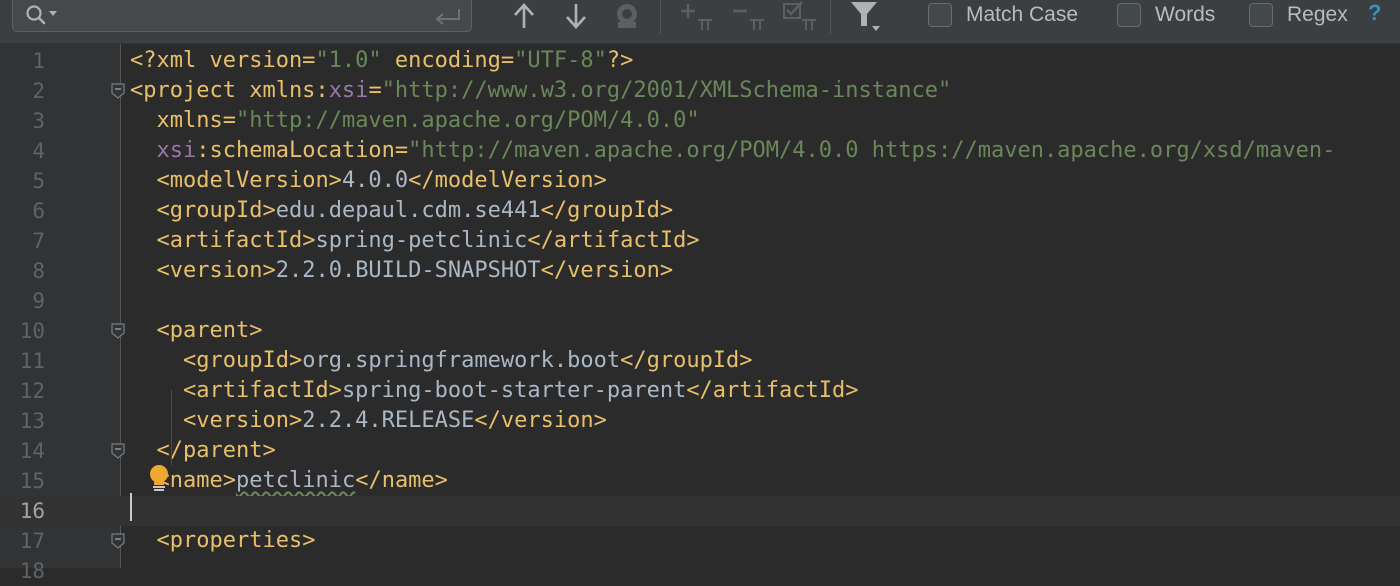 The image size is (1400, 586). I want to click on line-number: 13, so click(32, 421).